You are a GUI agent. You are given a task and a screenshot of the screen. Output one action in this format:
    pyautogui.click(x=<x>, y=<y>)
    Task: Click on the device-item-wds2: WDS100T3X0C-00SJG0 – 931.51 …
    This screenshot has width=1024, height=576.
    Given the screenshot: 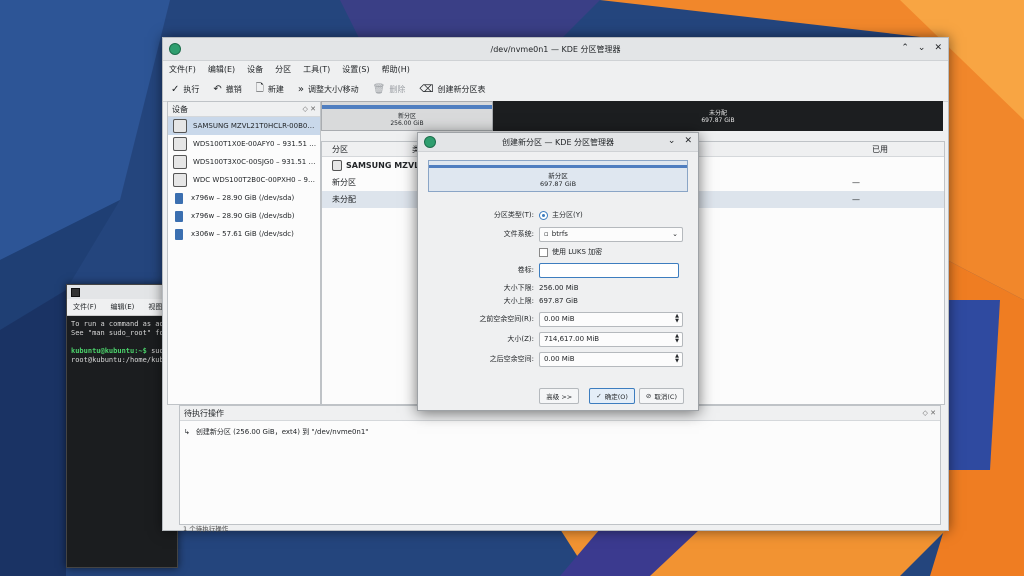 What is the action you would take?
    pyautogui.click(x=244, y=162)
    